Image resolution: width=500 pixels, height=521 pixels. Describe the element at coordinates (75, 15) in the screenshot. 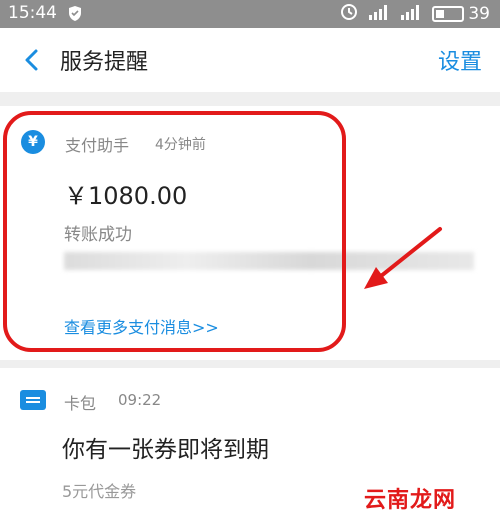

I see `shield-icon` at that location.